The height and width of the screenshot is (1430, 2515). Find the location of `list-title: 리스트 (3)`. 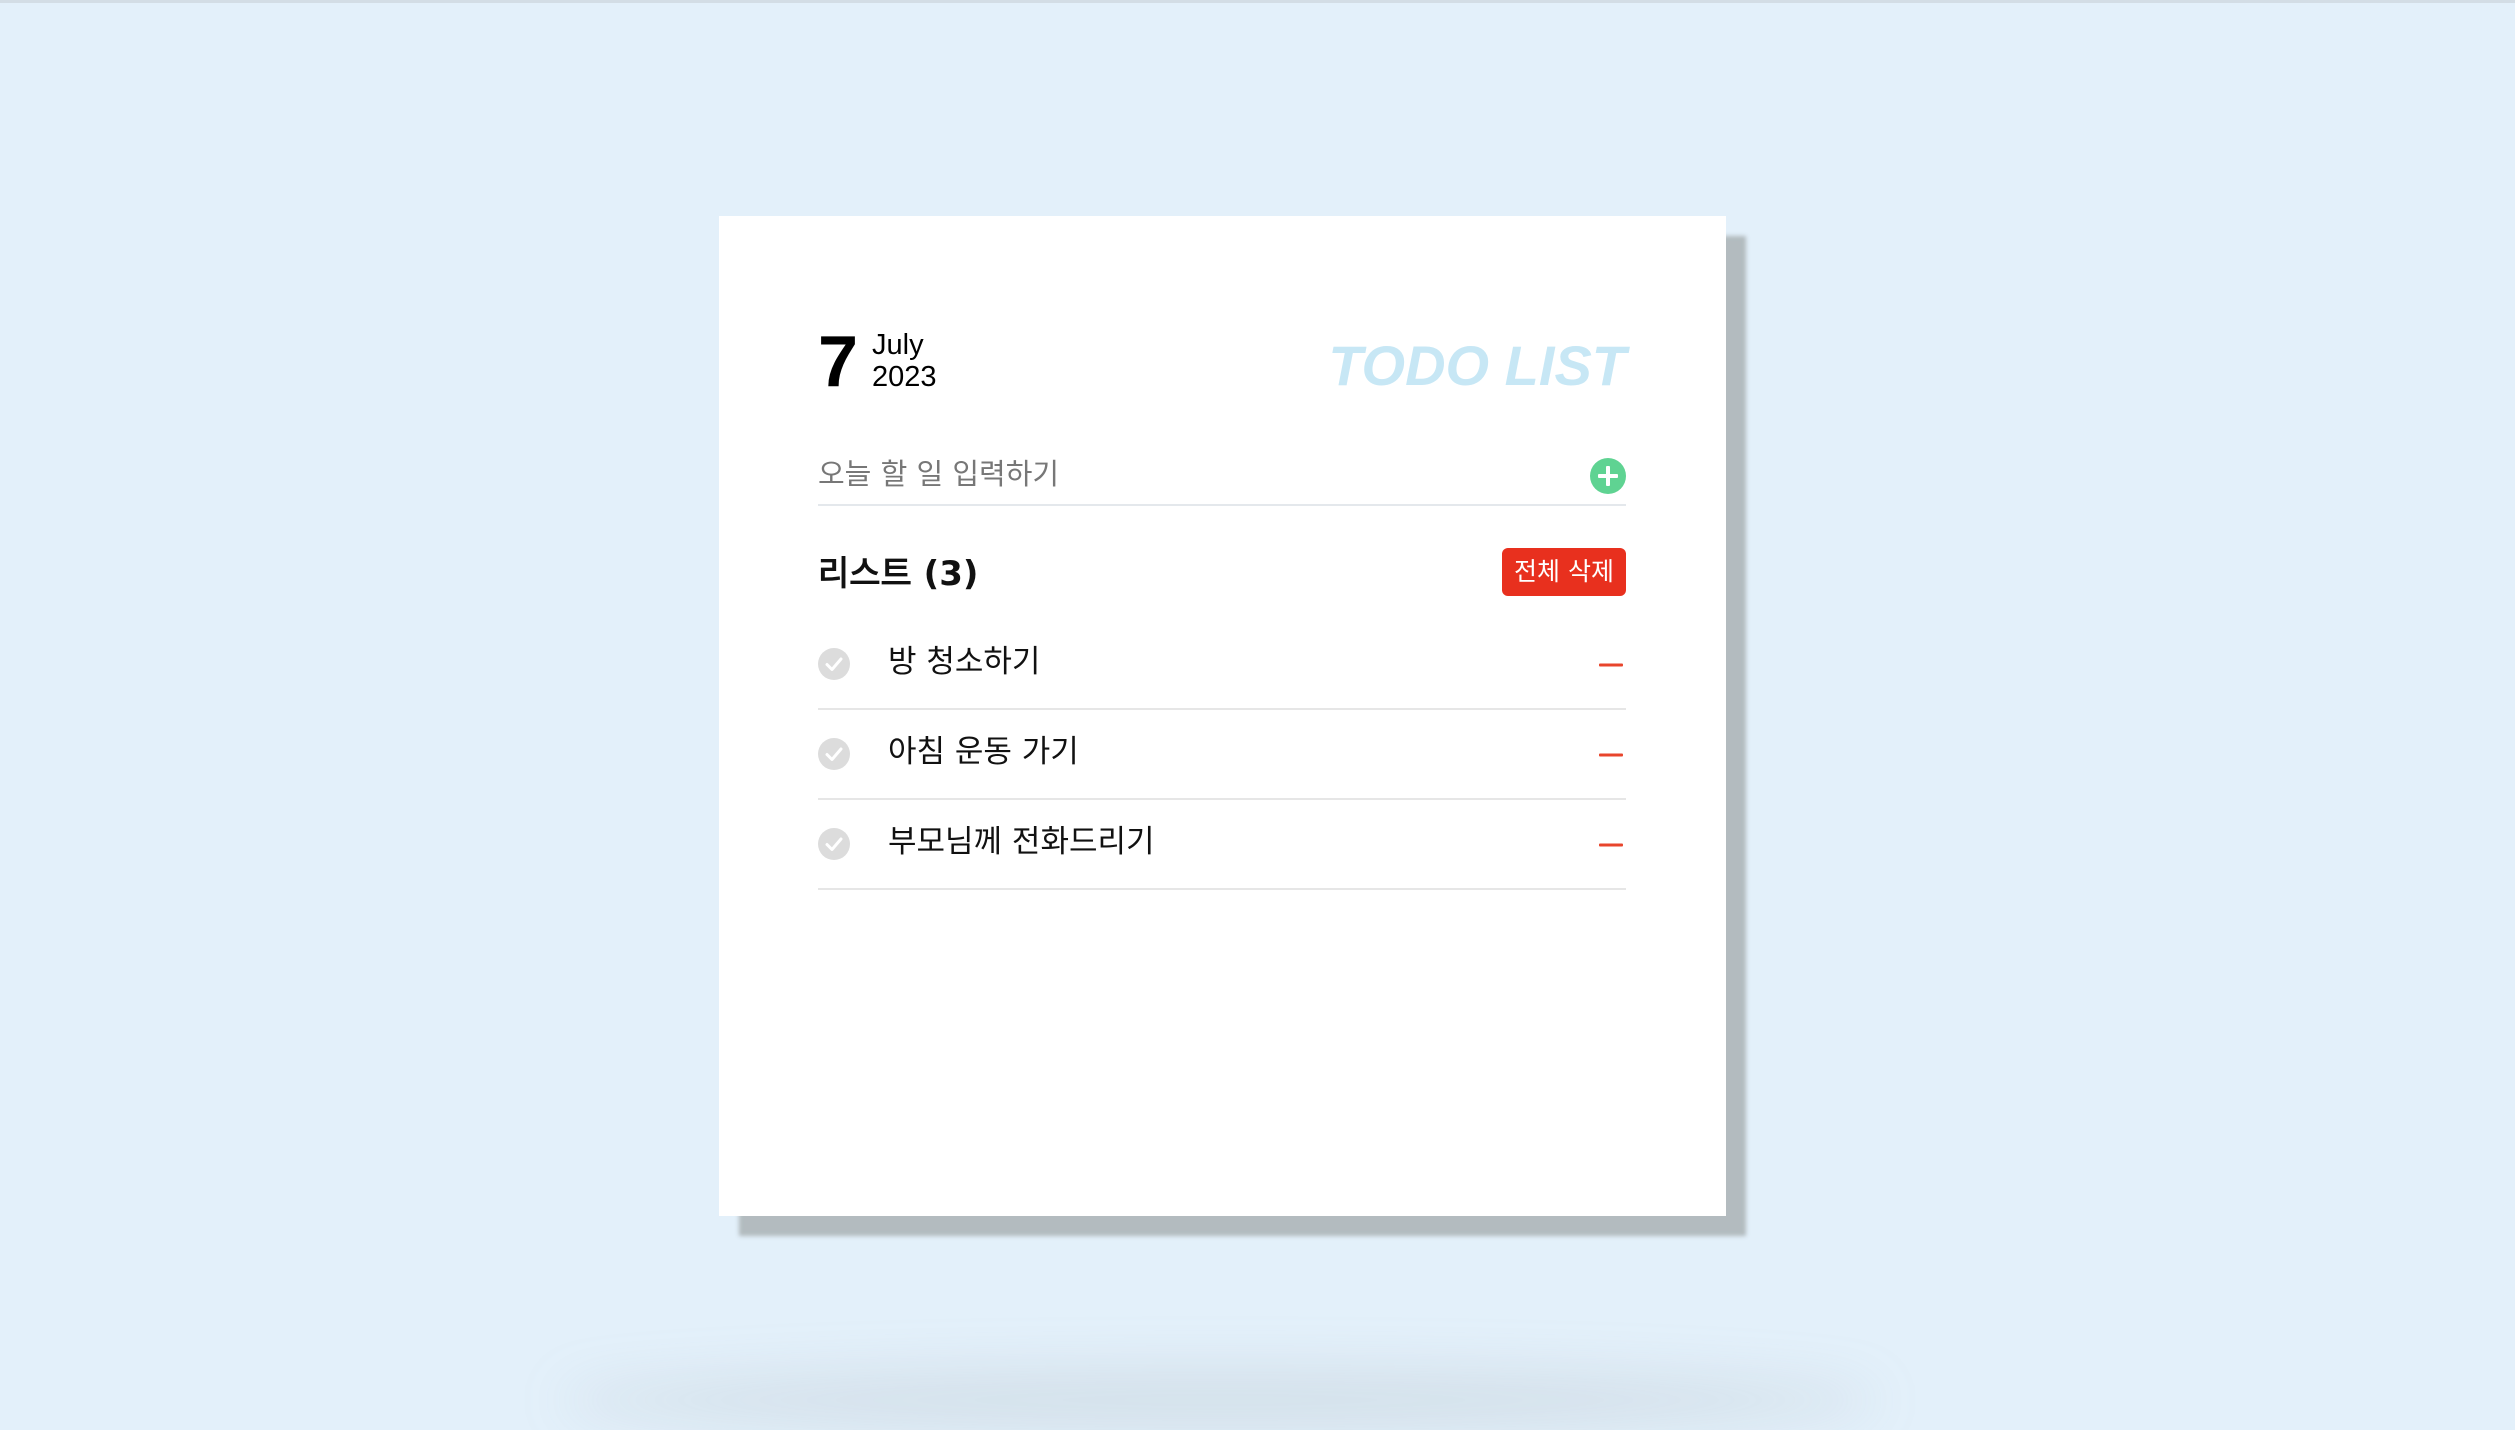

list-title: 리스트 (3) is located at coordinates (898, 574).